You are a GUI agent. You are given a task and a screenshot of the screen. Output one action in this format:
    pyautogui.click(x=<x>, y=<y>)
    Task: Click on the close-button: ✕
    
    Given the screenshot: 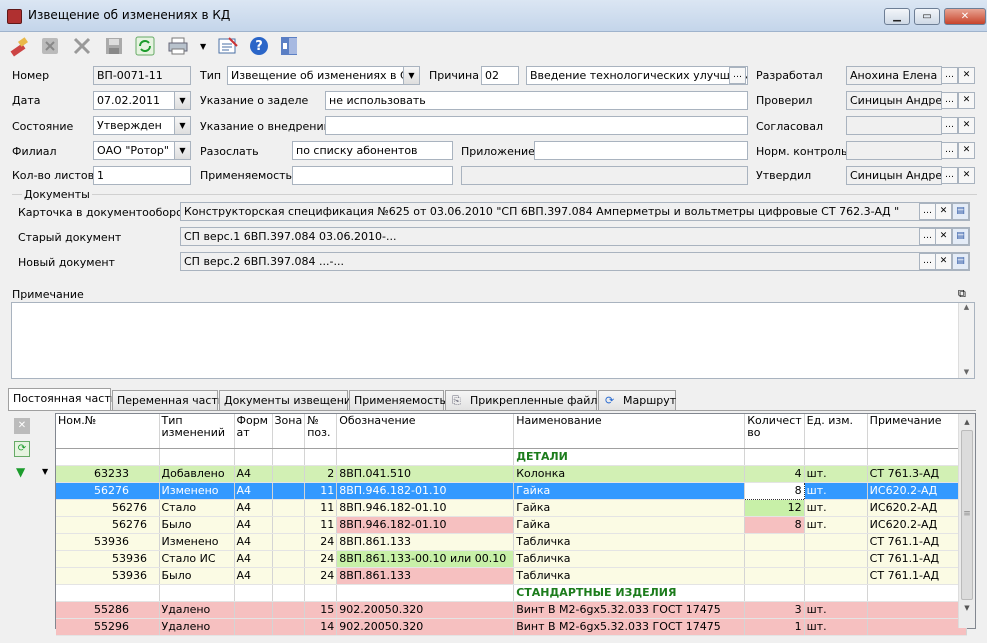 What is the action you would take?
    pyautogui.click(x=965, y=16)
    